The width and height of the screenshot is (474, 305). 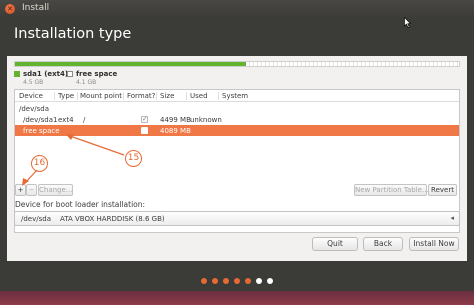 I want to click on window-title: Install, so click(x=36, y=8).